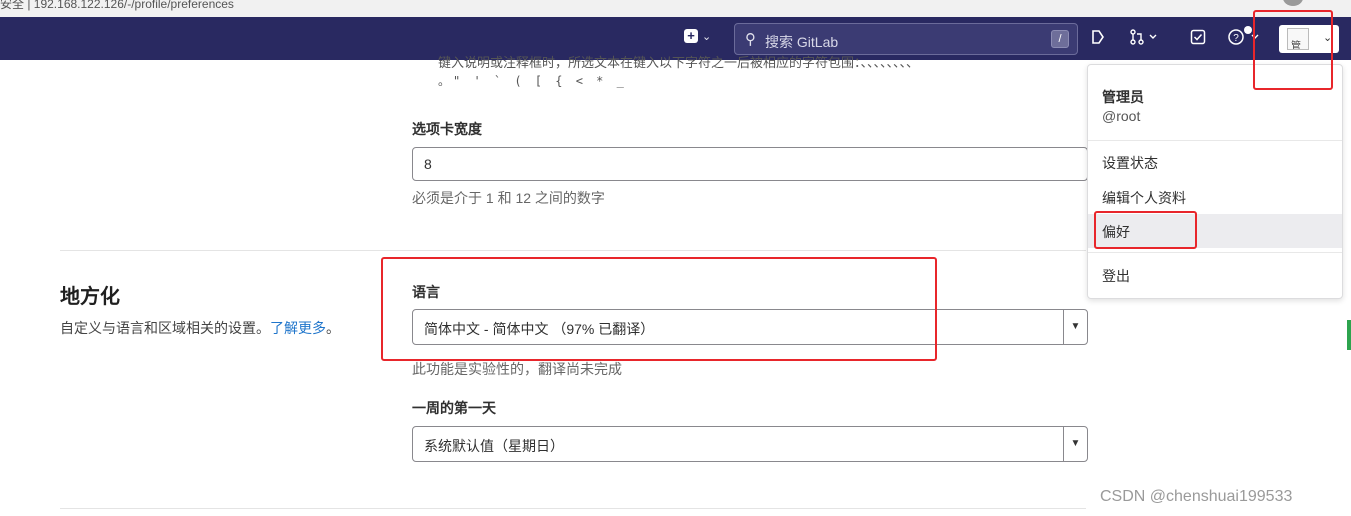  Describe the element at coordinates (508, 198) in the screenshot. I see `tab-width-help: 必须是介于 1 和 12 之间的数字` at that location.